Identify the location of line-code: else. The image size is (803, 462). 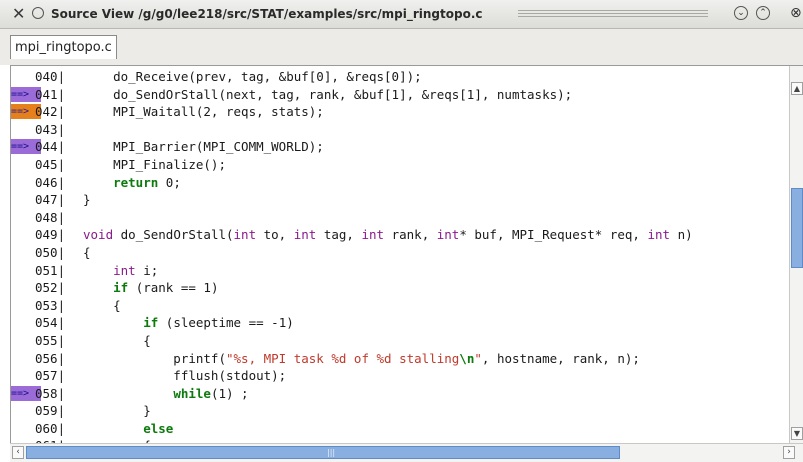
(128, 429).